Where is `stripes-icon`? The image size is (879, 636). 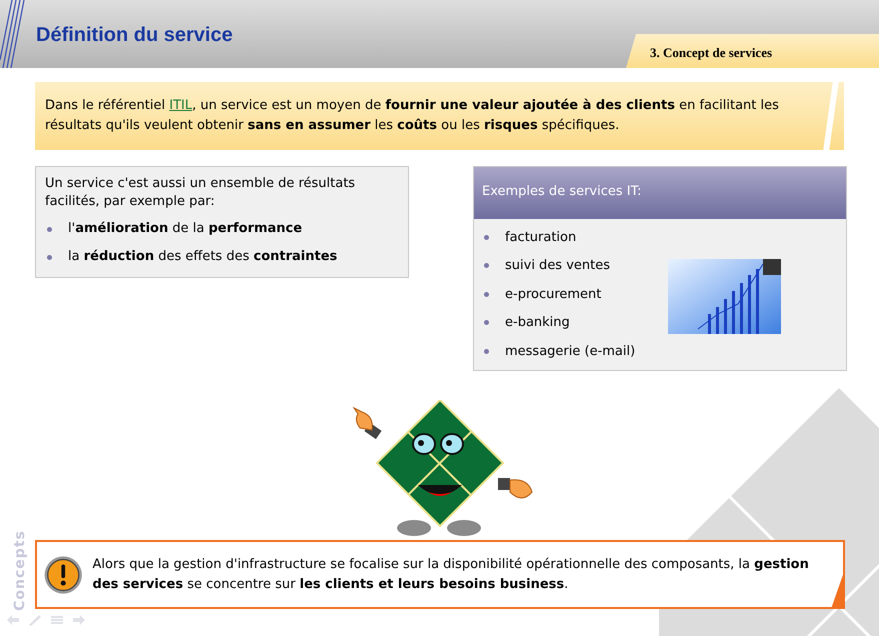 stripes-icon is located at coordinates (13, 34).